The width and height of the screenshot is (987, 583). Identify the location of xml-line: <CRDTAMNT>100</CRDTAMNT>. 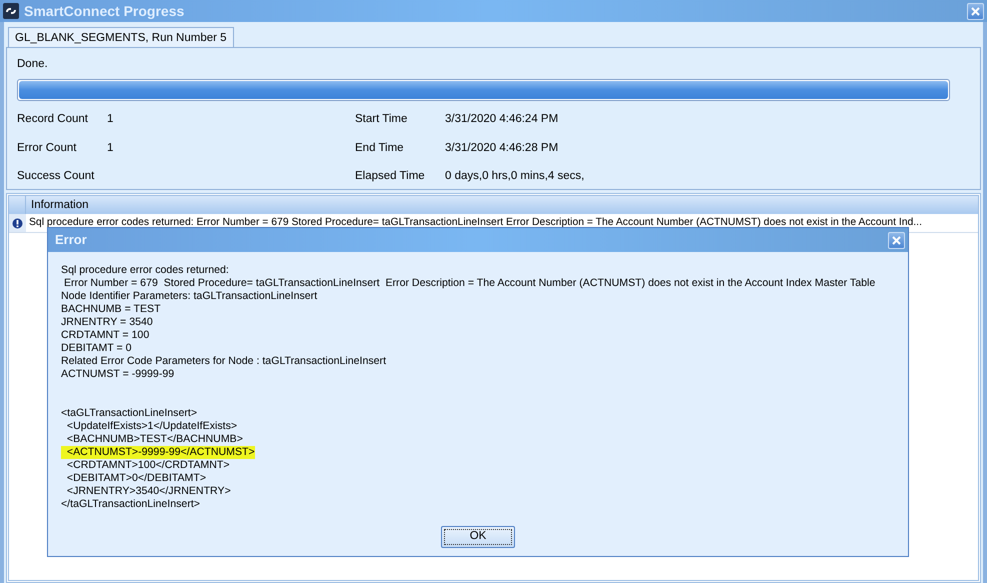
(148, 465).